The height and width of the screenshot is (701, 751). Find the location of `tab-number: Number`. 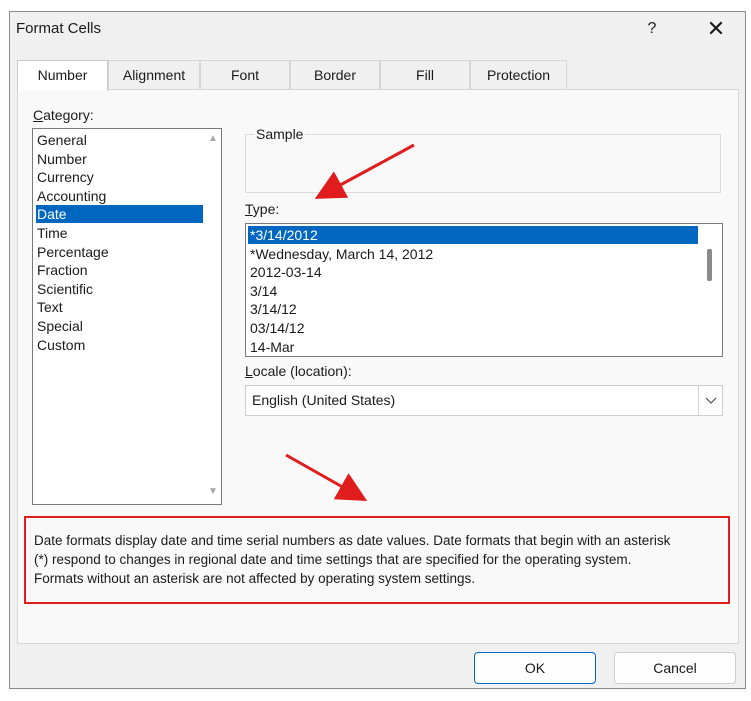

tab-number: Number is located at coordinates (62, 75).